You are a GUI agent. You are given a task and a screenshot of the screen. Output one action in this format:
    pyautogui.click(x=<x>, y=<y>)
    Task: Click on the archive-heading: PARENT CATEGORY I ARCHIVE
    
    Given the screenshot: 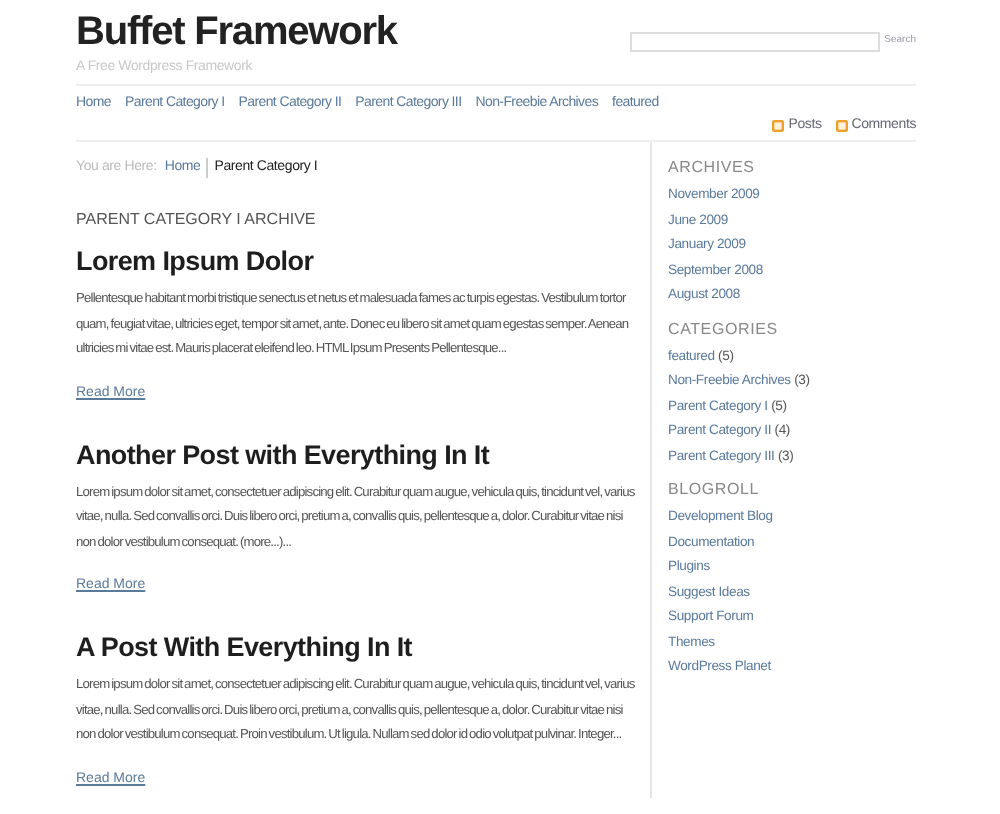 What is the action you would take?
    pyautogui.click(x=197, y=220)
    